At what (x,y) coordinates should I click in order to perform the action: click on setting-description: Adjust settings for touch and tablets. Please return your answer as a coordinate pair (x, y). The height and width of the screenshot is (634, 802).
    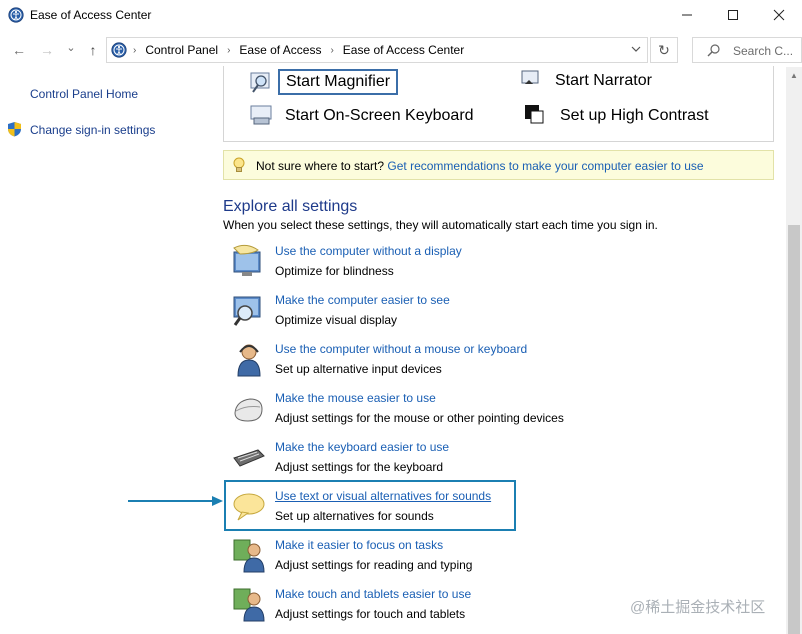
    Looking at the image, I should click on (370, 614).